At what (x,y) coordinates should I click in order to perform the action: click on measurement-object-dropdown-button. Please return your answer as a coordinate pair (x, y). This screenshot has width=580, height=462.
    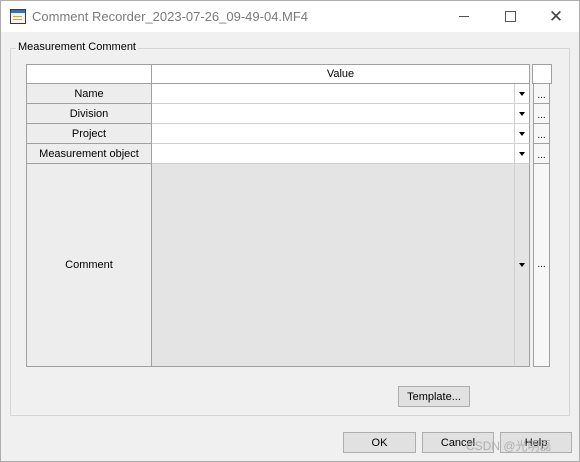
    Looking at the image, I should click on (522, 154).